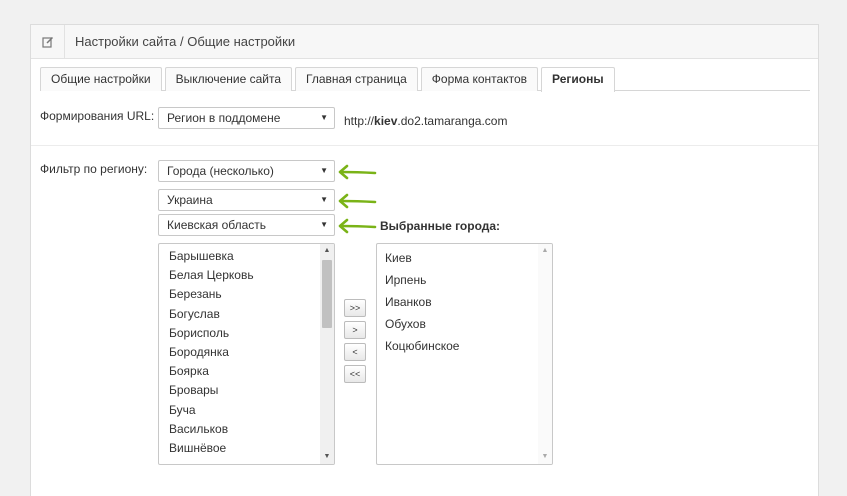 The image size is (847, 496). What do you see at coordinates (468, 350) in the screenshot?
I see `list-item: Коцюбинское` at bounding box center [468, 350].